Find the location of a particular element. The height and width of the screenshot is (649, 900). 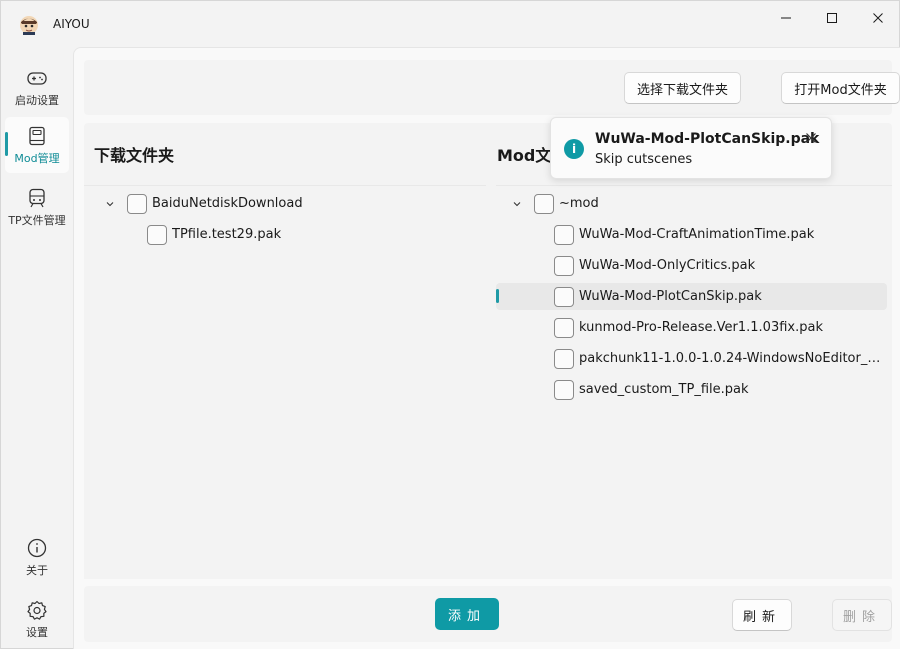

gear-icon is located at coordinates (37, 610).